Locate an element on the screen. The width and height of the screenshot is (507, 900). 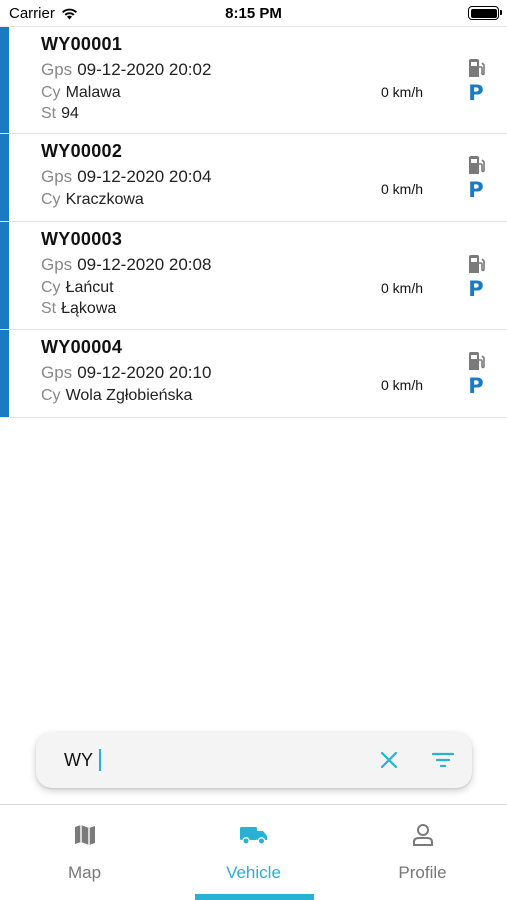
gps-value: 09-12-2020 20:10 is located at coordinates (144, 372).